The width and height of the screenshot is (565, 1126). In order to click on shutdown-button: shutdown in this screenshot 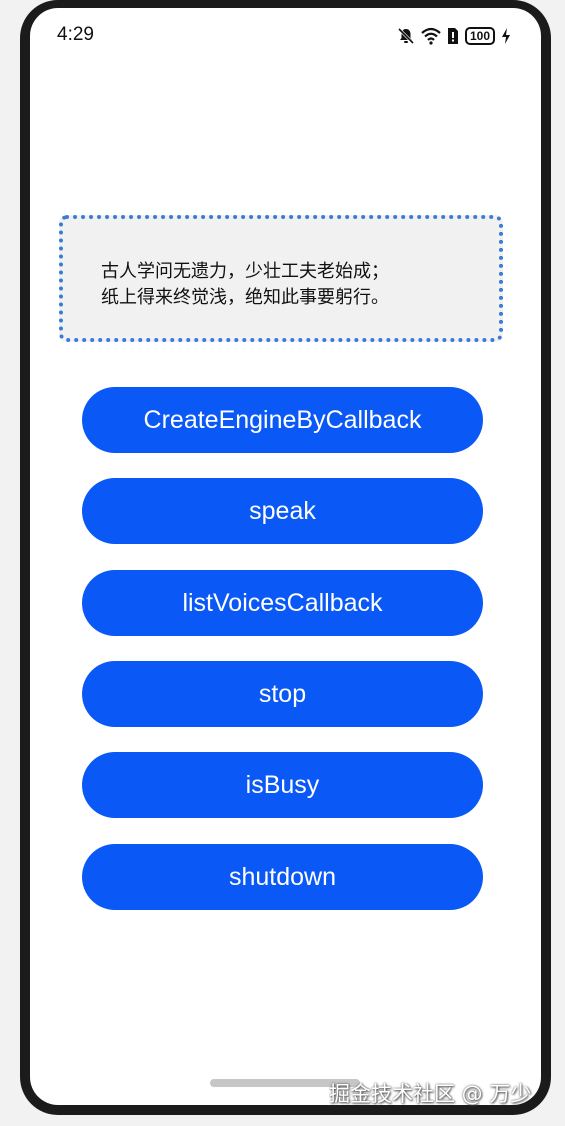, I will do `click(282, 877)`.